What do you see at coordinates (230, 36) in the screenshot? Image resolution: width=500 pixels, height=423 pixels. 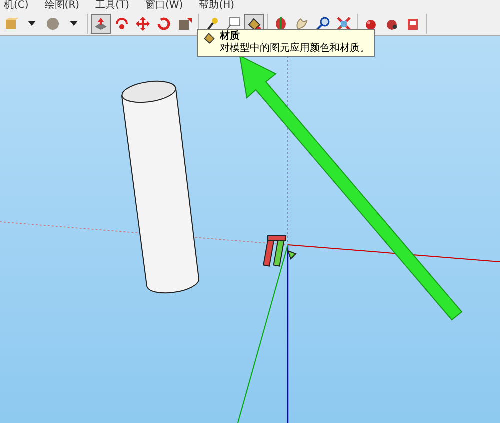 I see `tooltip-title: 材质` at bounding box center [230, 36].